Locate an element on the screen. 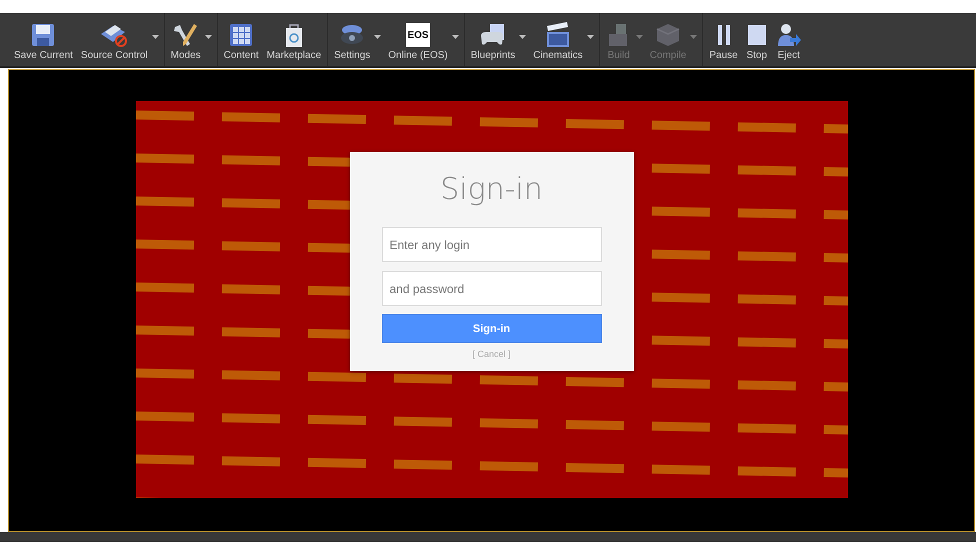 This screenshot has height=543, width=976. toolbar-button: Save Current is located at coordinates (43, 39).